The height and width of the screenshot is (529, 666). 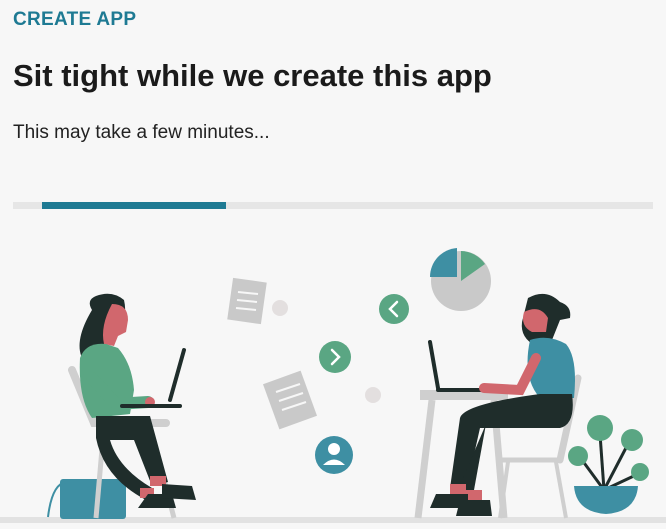 I want to click on page-title: Sit tight while we create this app, so click(x=252, y=75).